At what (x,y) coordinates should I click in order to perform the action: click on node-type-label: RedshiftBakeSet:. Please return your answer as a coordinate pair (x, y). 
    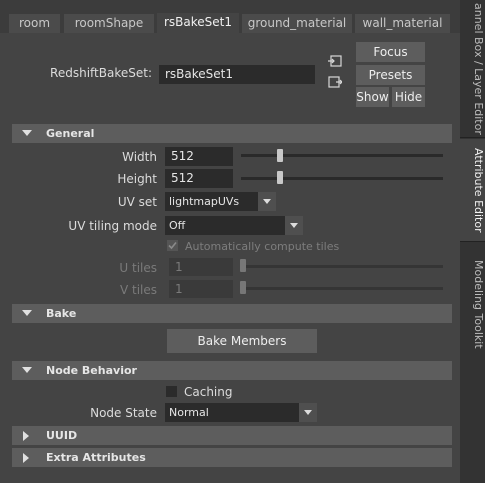
    Looking at the image, I should click on (101, 73).